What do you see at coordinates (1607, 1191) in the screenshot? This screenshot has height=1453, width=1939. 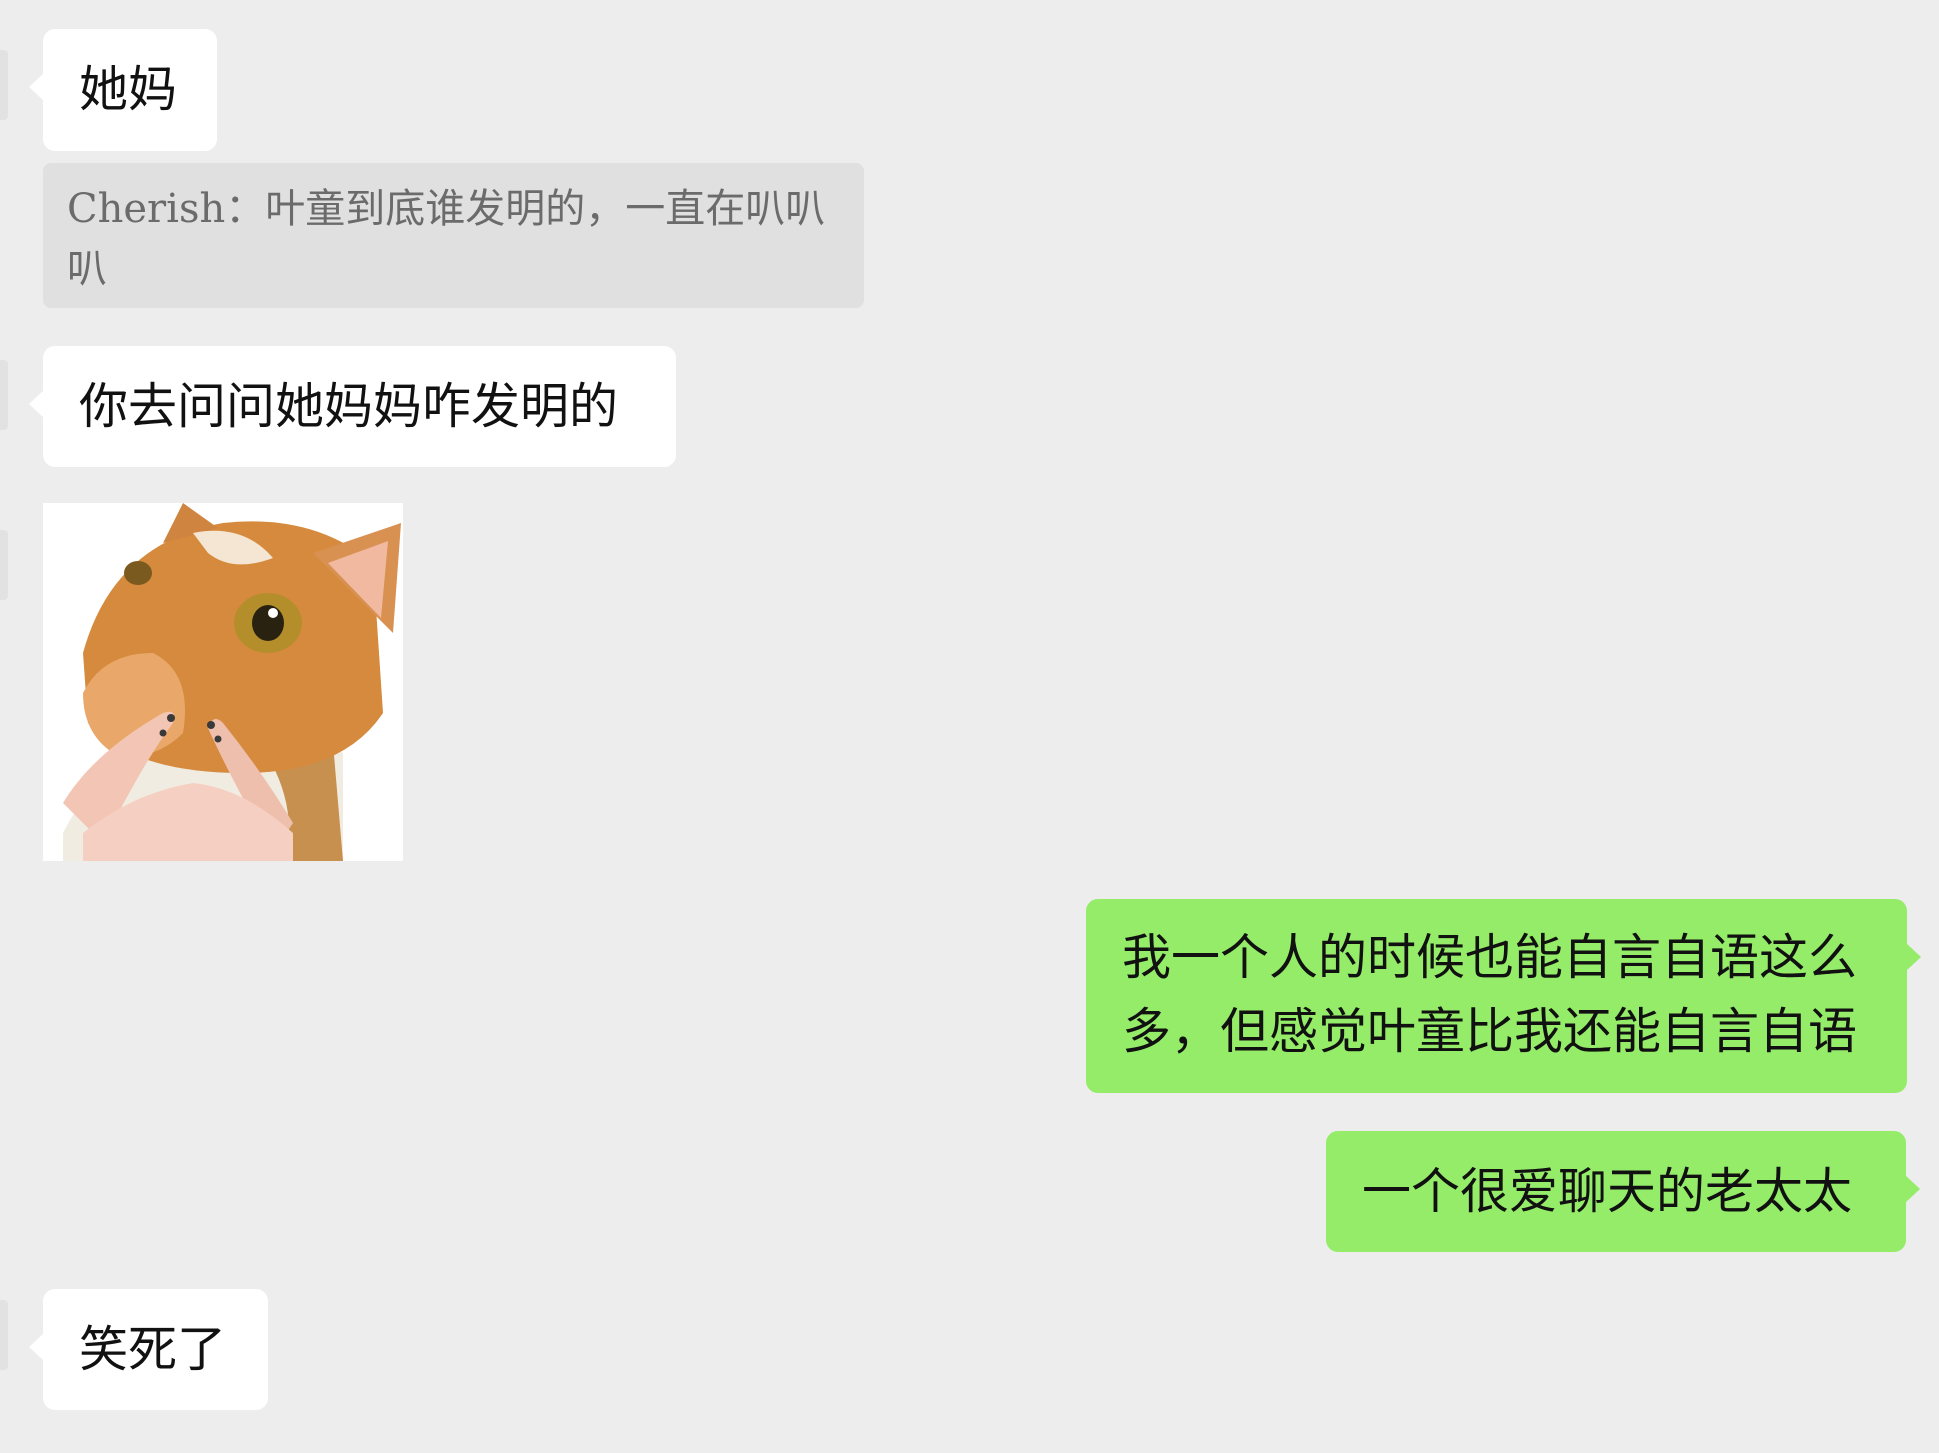 I see `message-text: 一个很爱聊天的老太太` at bounding box center [1607, 1191].